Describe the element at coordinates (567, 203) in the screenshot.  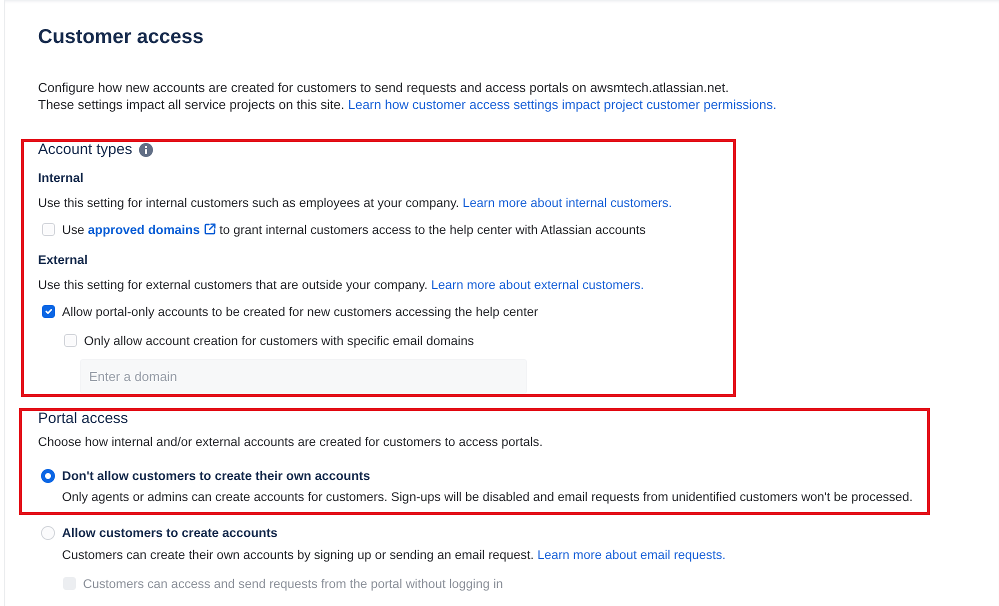
I see `learn-more-link: Learn more about internal customers.` at that location.